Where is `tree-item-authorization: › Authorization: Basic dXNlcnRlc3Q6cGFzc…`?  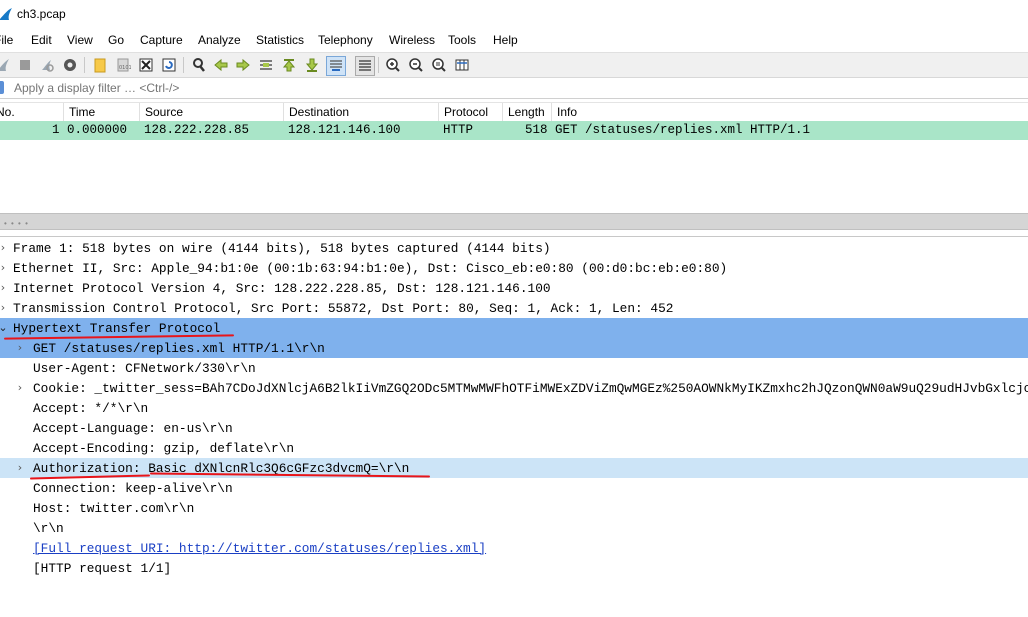
tree-item-authorization: › Authorization: Basic dXNlcnRlc3Q6cGFzc… is located at coordinates (514, 468).